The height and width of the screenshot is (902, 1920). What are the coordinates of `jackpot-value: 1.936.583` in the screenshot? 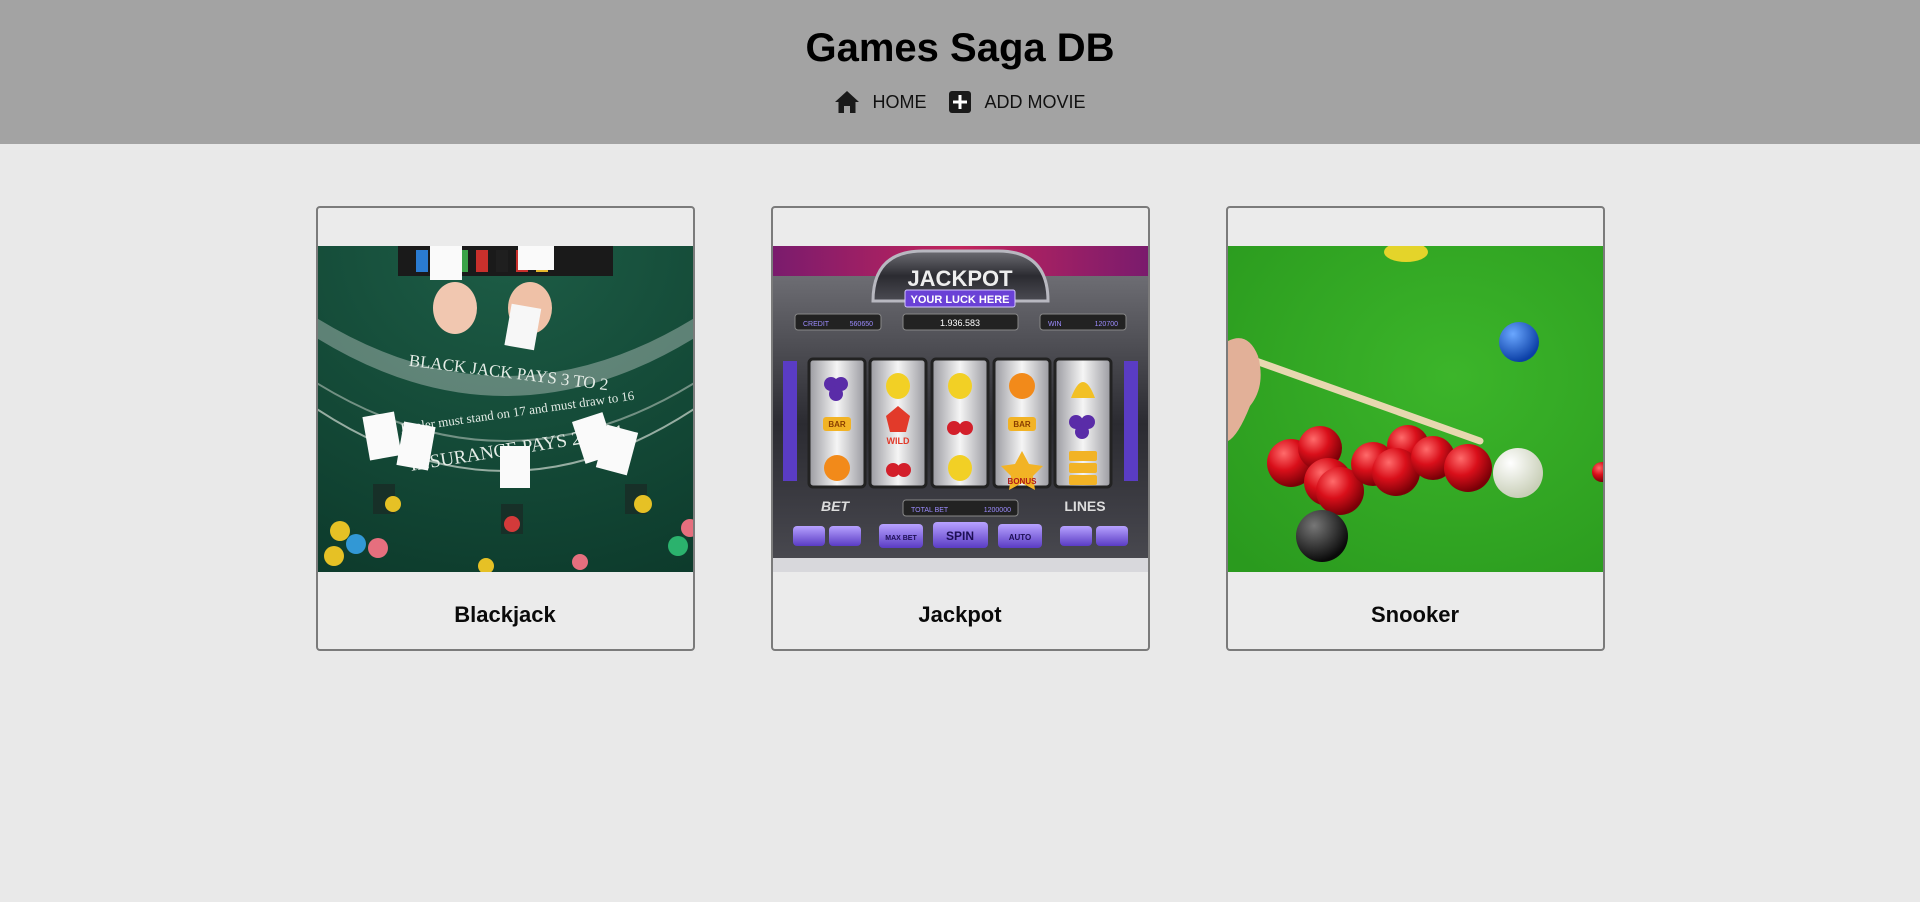 It's located at (959, 323).